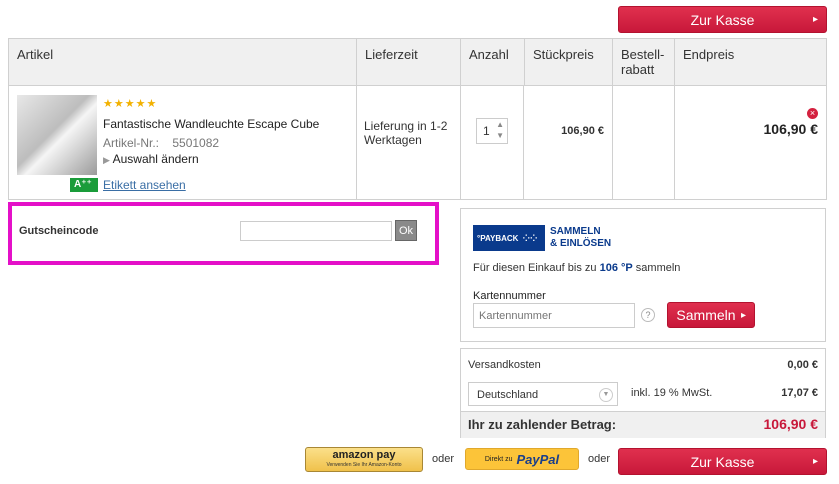 The image size is (839, 484). I want to click on line-total: 106,90 €, so click(791, 129).